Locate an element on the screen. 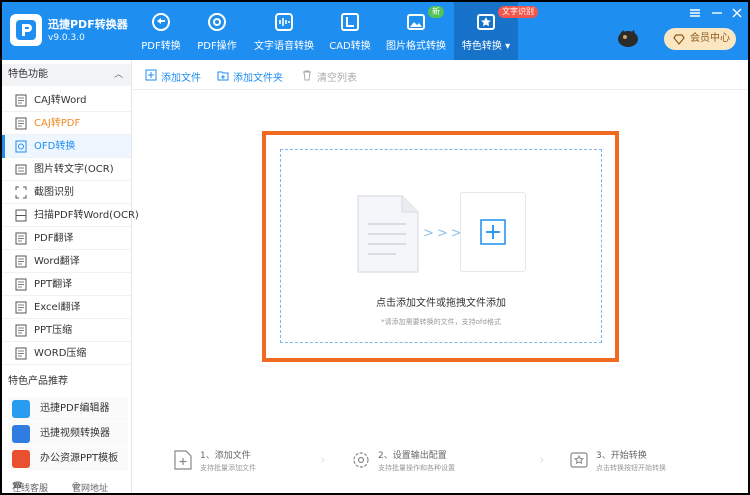 This screenshot has height=495, width=750. nav-image-format: 图片格式转换 新 is located at coordinates (416, 31).